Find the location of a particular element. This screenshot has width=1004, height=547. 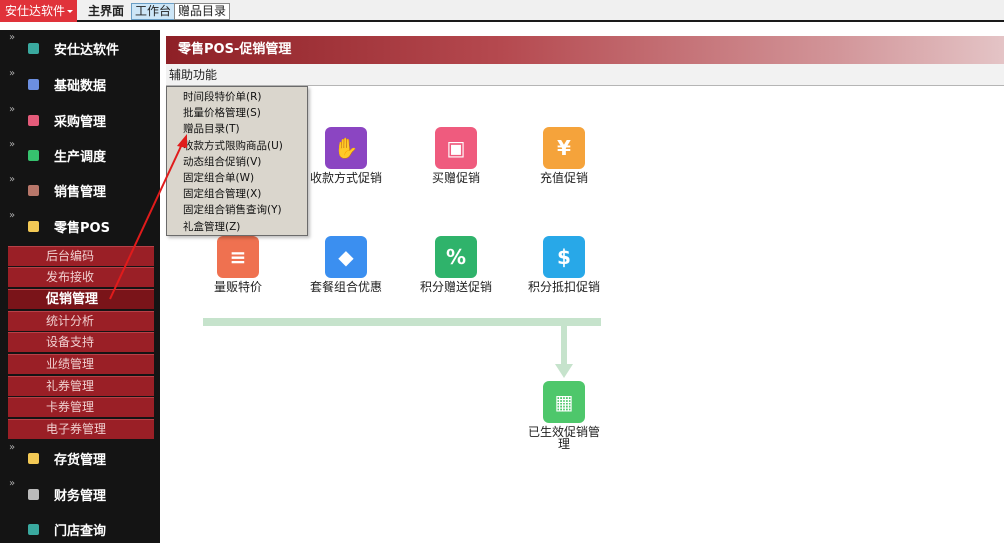

tile-label: 已生效促销管理 is located at coordinates (563, 438).